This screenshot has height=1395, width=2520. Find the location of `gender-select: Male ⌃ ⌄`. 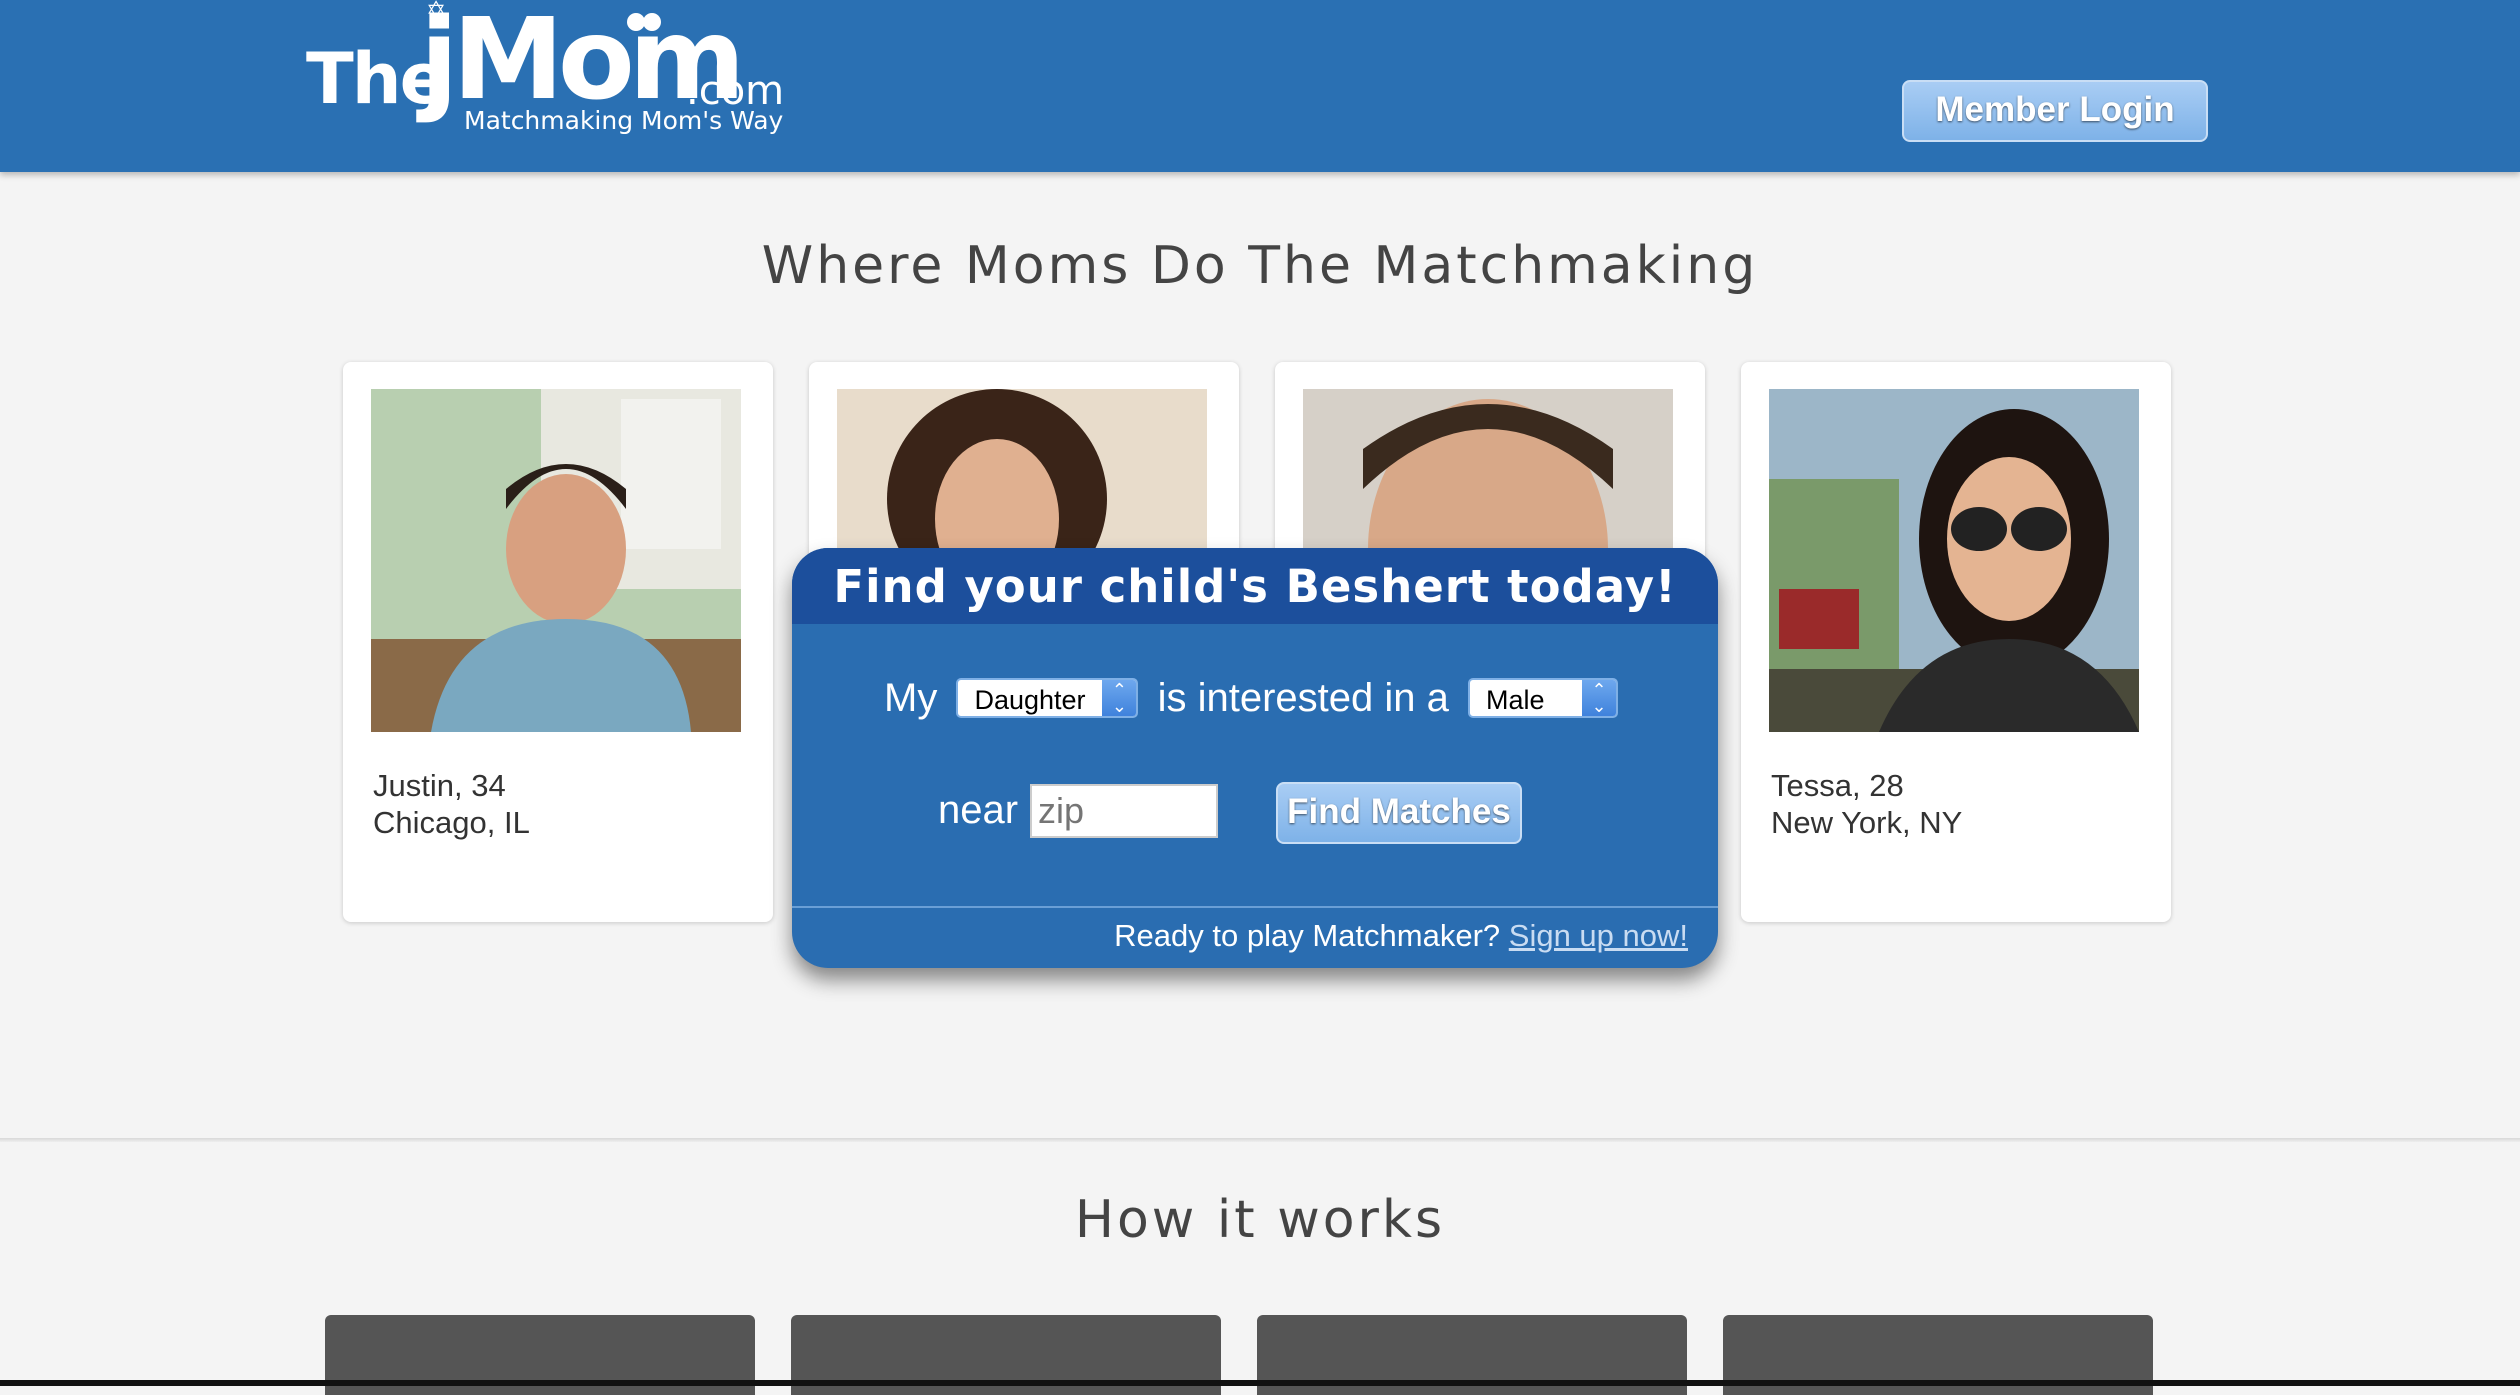

gender-select: Male ⌃ ⌄ is located at coordinates (1542, 698).